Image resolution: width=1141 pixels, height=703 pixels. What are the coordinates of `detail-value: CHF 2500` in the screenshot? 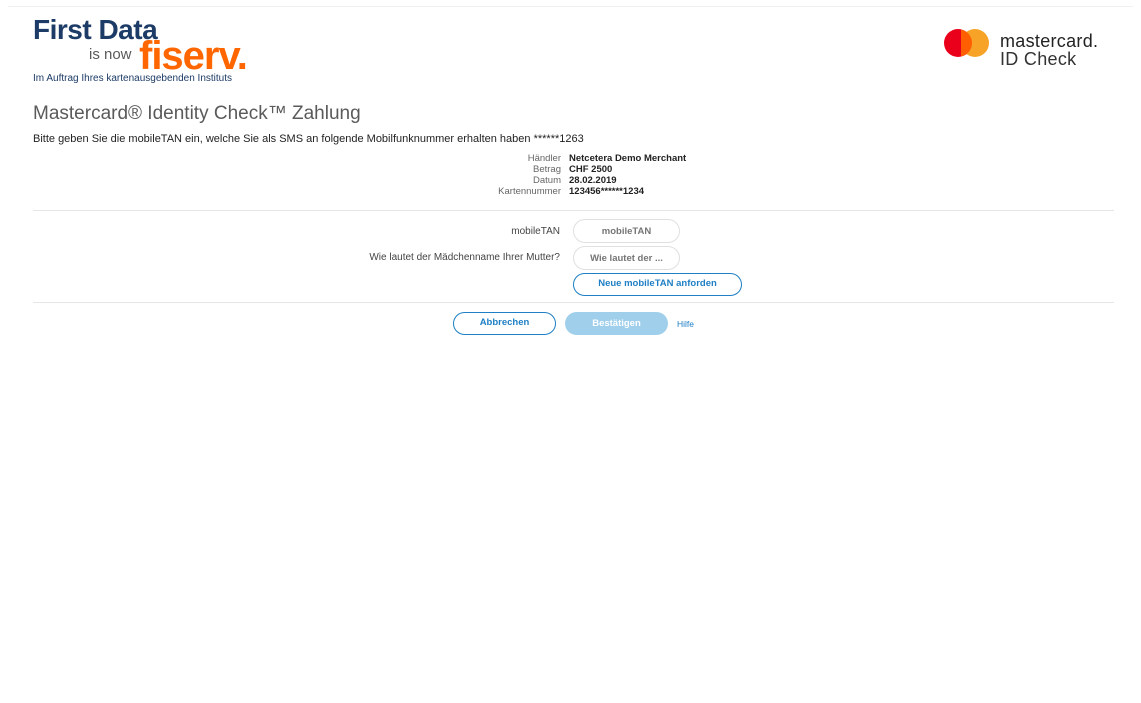 It's located at (591, 169).